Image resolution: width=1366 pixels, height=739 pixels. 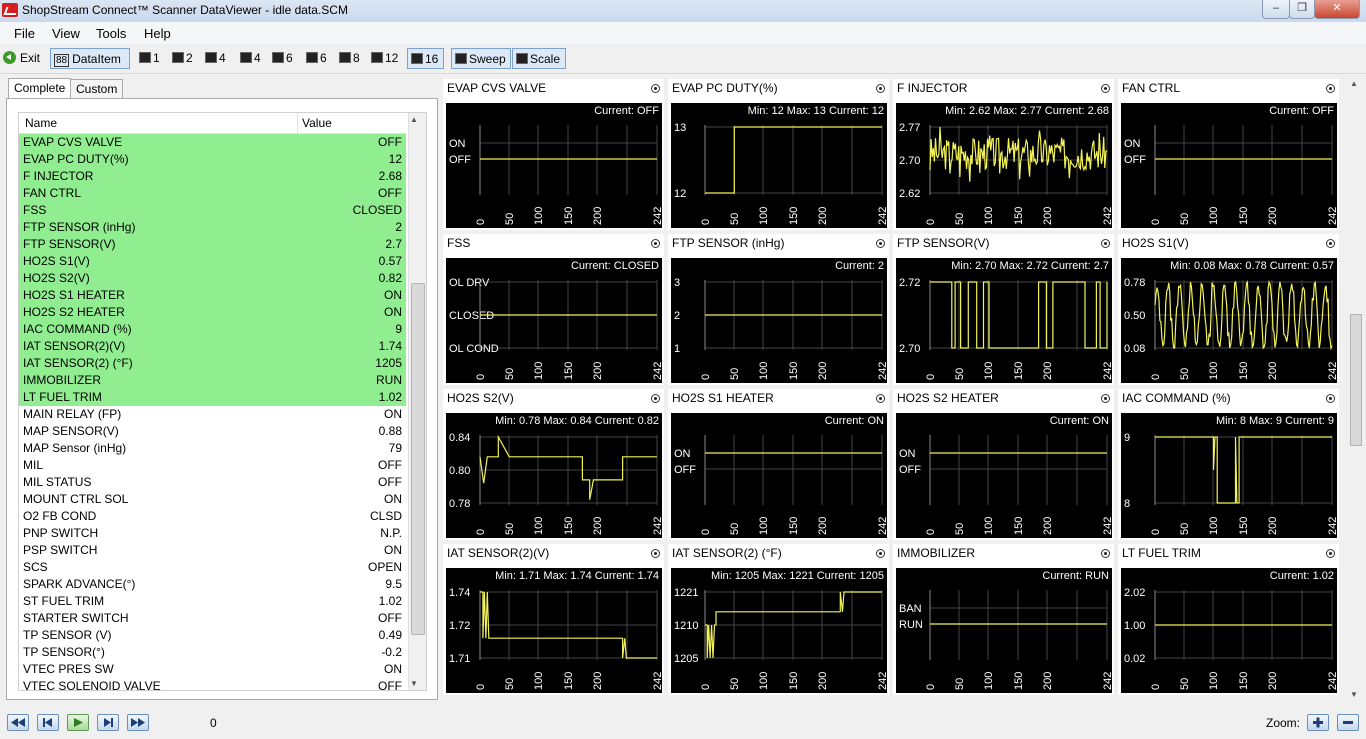 I want to click on list-item: ST FUEL TRIM 1.02, so click(x=212, y=601).